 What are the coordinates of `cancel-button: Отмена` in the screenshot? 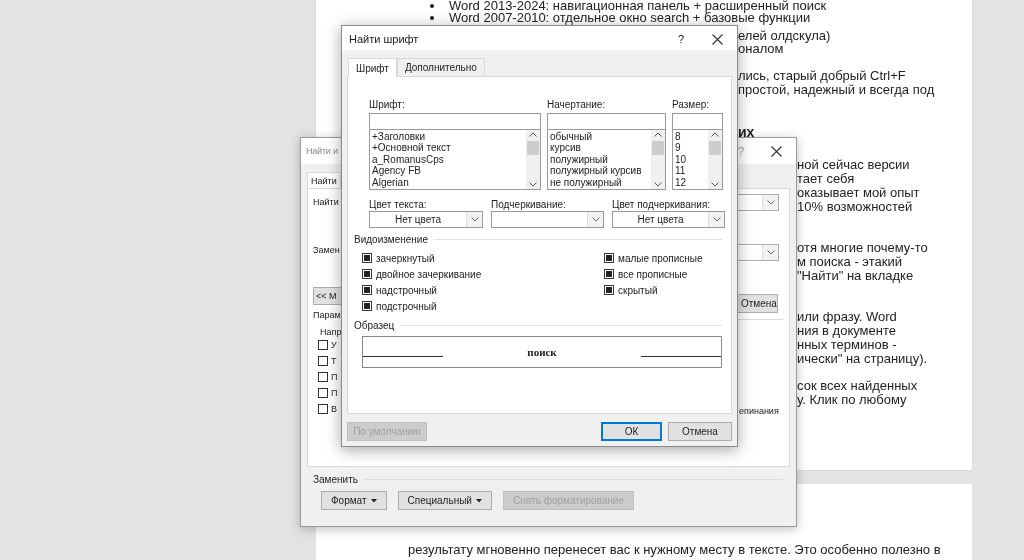 It's located at (700, 431).